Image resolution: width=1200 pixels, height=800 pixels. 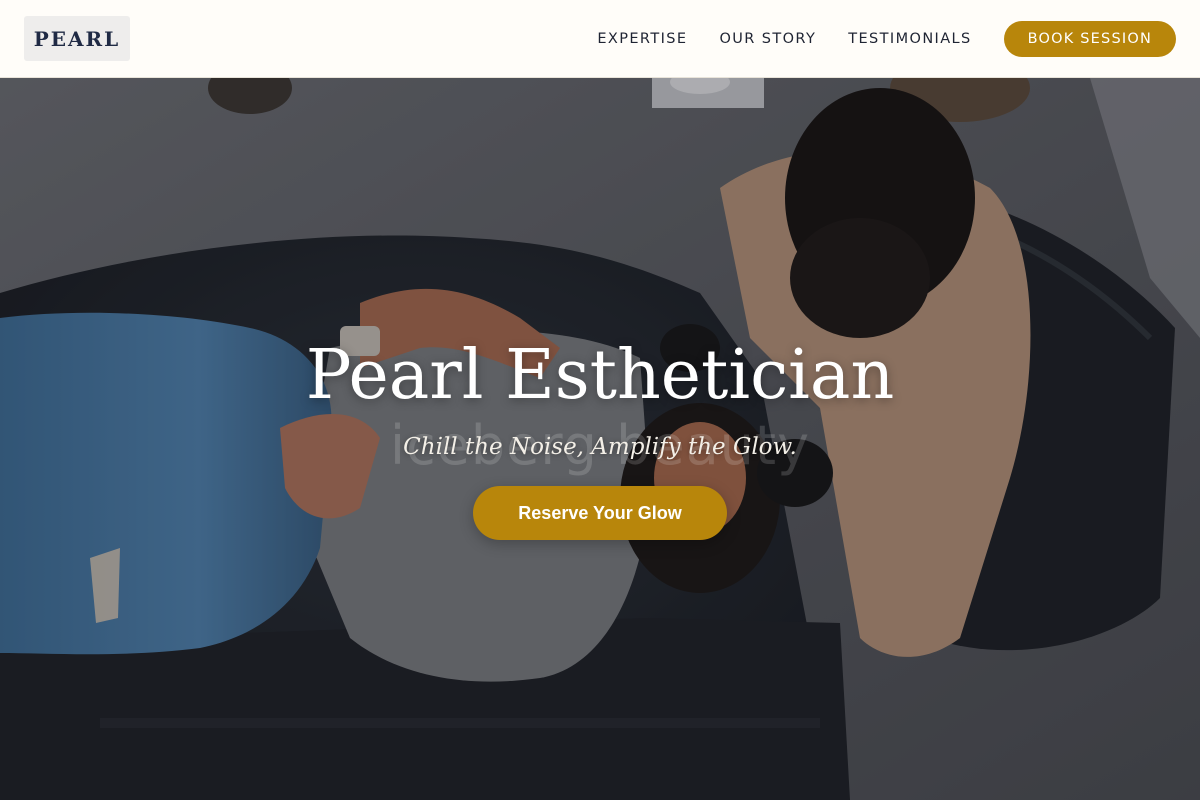 I want to click on nav-link-expertise: EXPERTISE, so click(x=642, y=39).